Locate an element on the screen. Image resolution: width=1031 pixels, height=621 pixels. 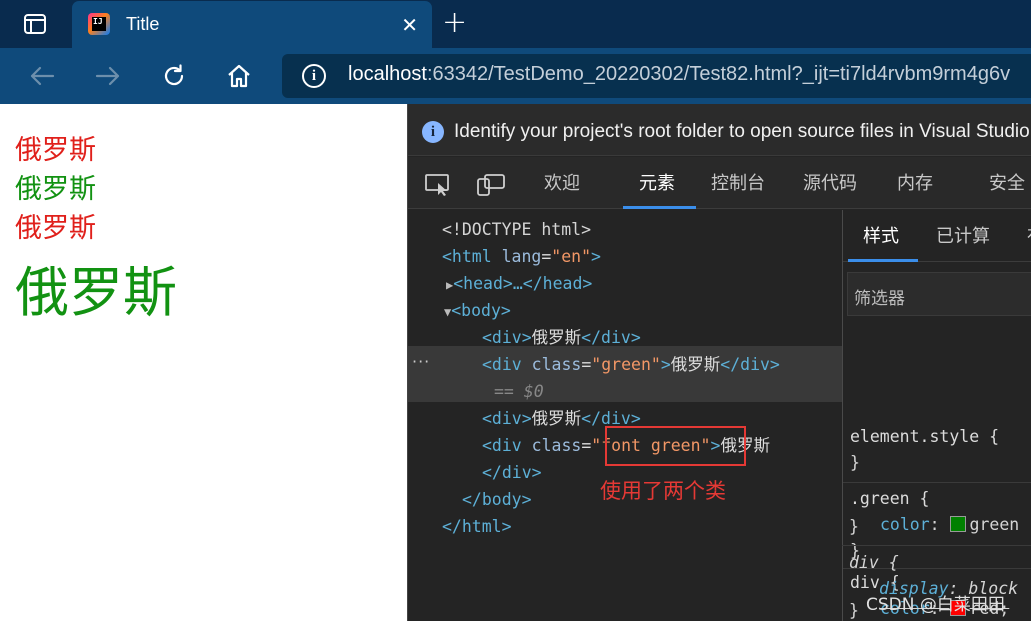
dom-html: <html lang="en"> is located at coordinates (521, 257).